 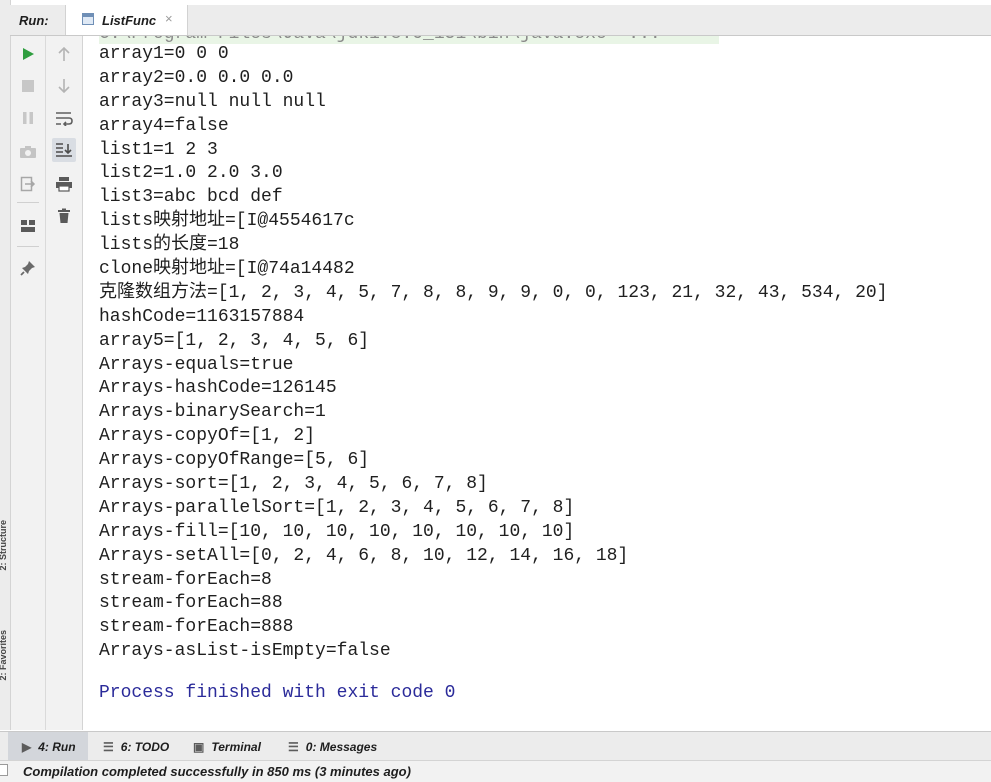 I want to click on close-icon: ×, so click(x=169, y=18).